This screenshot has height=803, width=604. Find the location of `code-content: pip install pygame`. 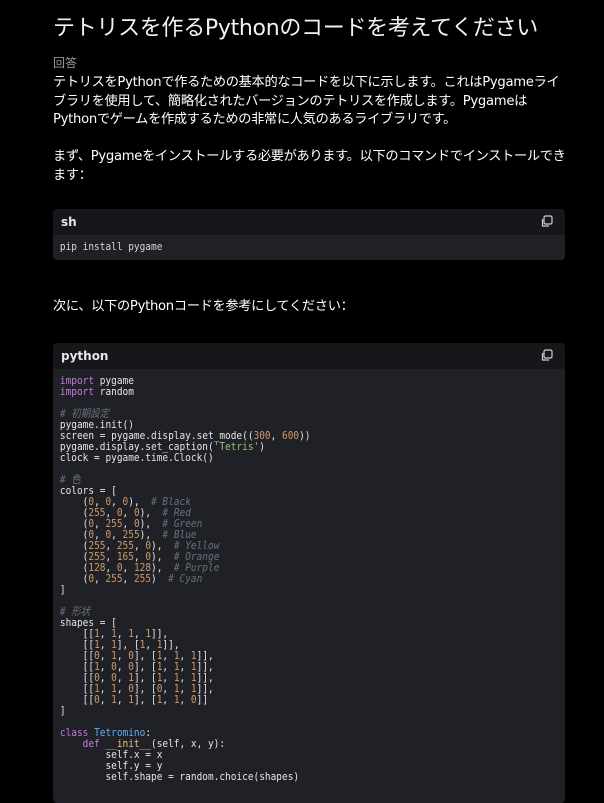

code-content: pip install pygame is located at coordinates (111, 246).